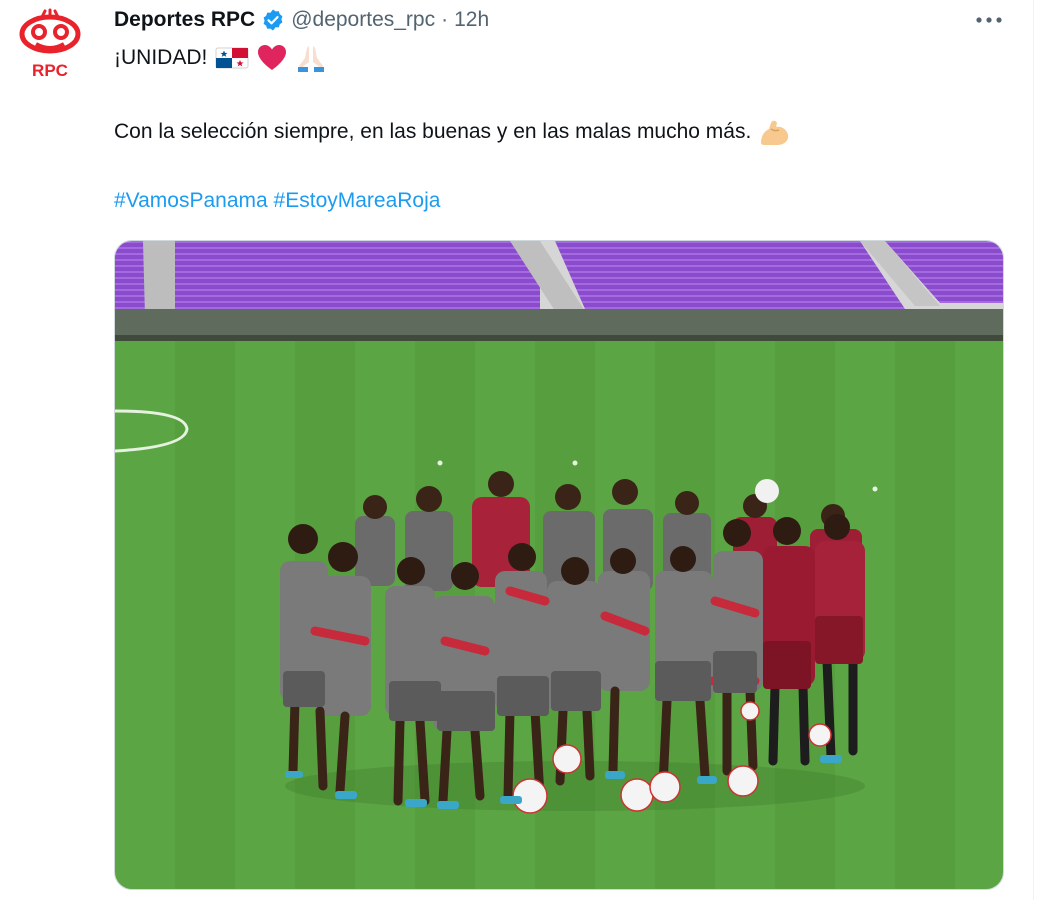 The width and height of the screenshot is (1043, 900). I want to click on tweet-text-line-1: ¡UNIDAD!, so click(161, 57).